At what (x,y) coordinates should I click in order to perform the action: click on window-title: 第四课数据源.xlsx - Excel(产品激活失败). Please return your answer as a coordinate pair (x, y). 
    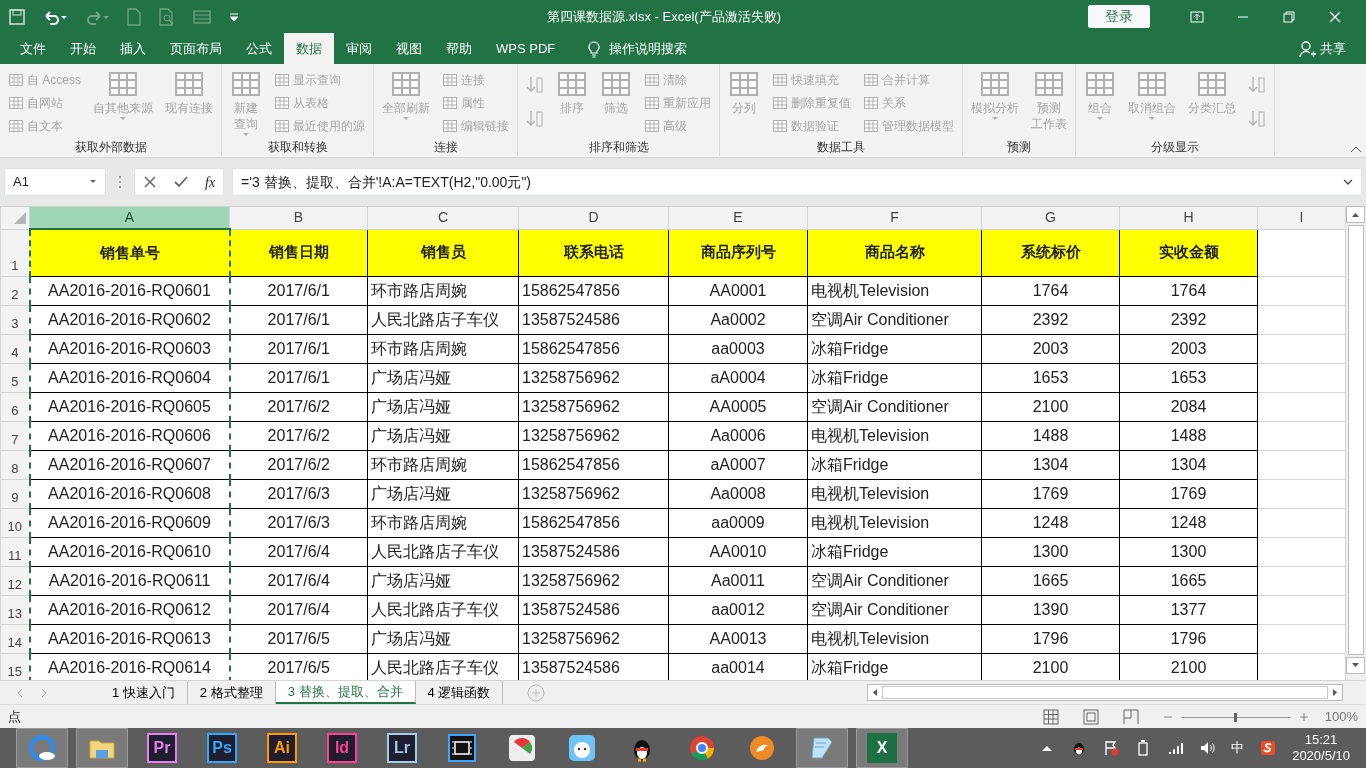
    Looking at the image, I should click on (664, 16).